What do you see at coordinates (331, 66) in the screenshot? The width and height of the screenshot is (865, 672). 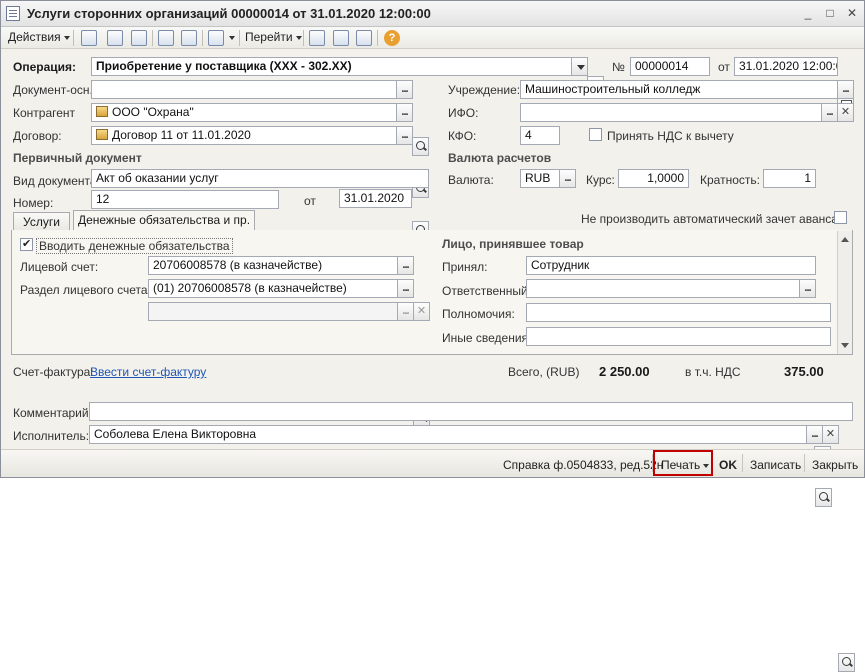 I see `operation-field: Приобретение у поставщика (XXX - 302.XX)` at bounding box center [331, 66].